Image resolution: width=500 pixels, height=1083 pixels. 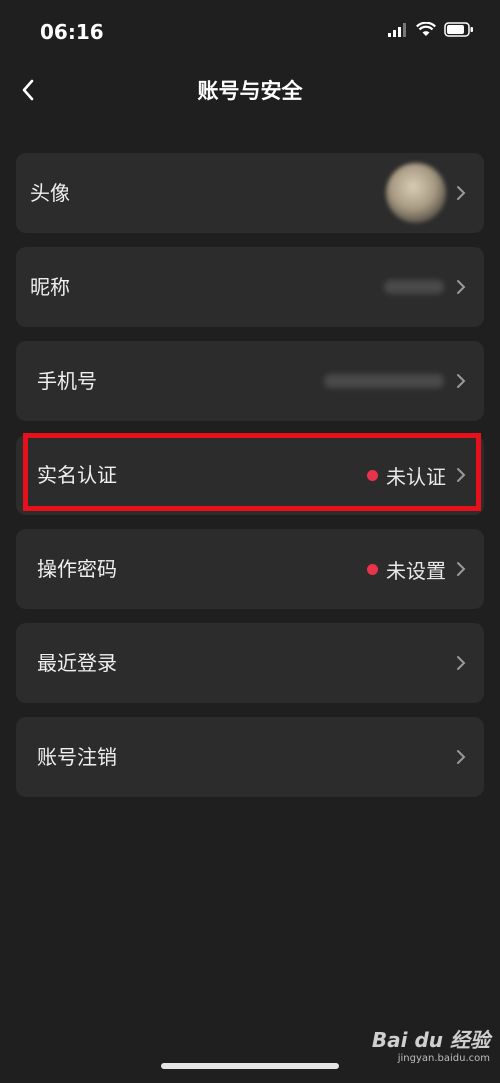 What do you see at coordinates (250, 569) in the screenshot?
I see `settings-row-operation-password: 操作密码 未设置` at bounding box center [250, 569].